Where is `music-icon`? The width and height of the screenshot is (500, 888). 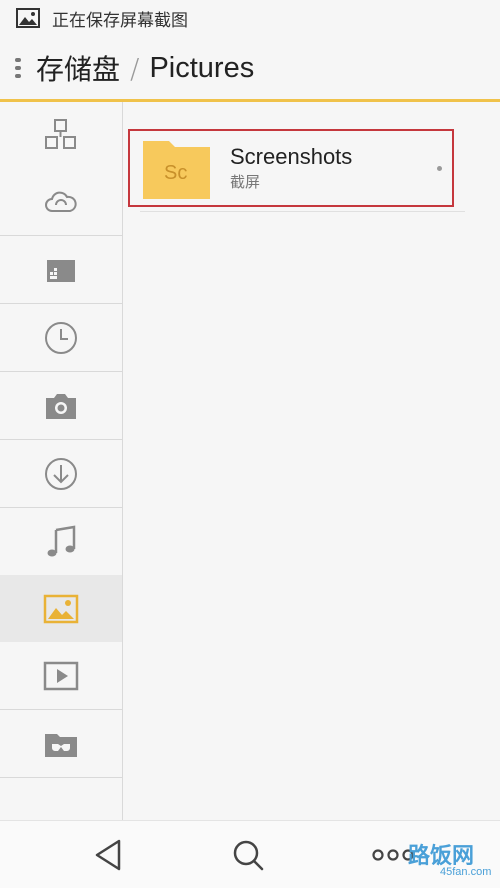 music-icon is located at coordinates (61, 540).